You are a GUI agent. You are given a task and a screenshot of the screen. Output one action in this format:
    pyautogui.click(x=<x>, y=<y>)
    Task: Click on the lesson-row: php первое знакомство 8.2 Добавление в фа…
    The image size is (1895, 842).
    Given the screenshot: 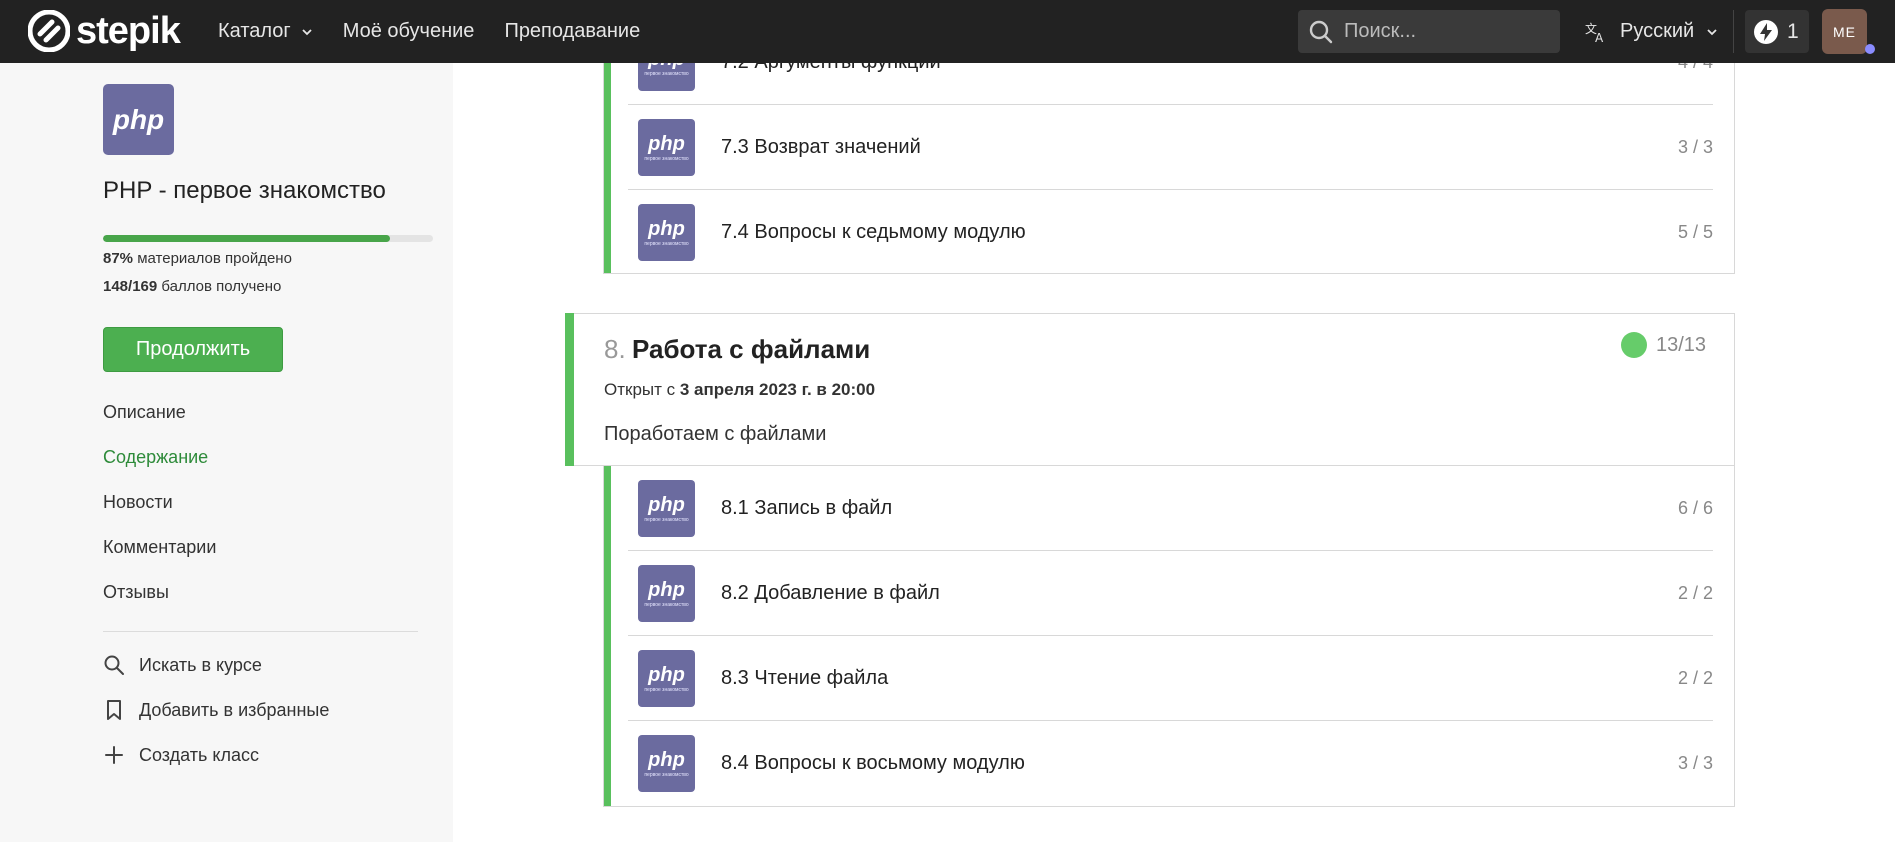 What is the action you would take?
    pyautogui.click(x=1170, y=593)
    